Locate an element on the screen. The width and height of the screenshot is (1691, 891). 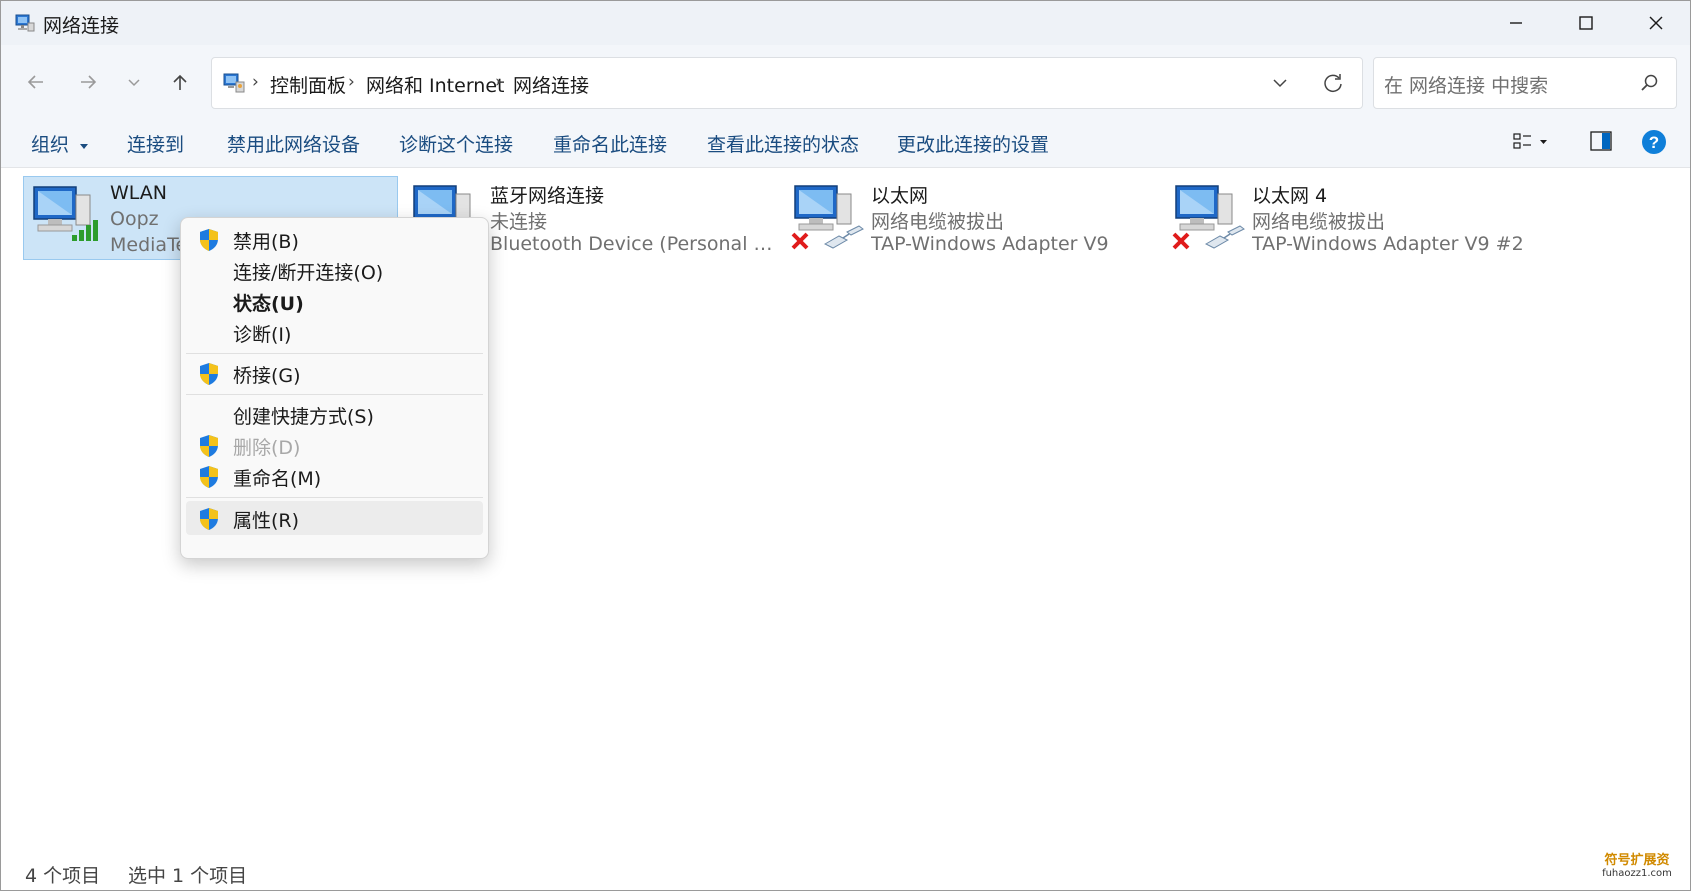
arrow-right-icon is located at coordinates (89, 82).